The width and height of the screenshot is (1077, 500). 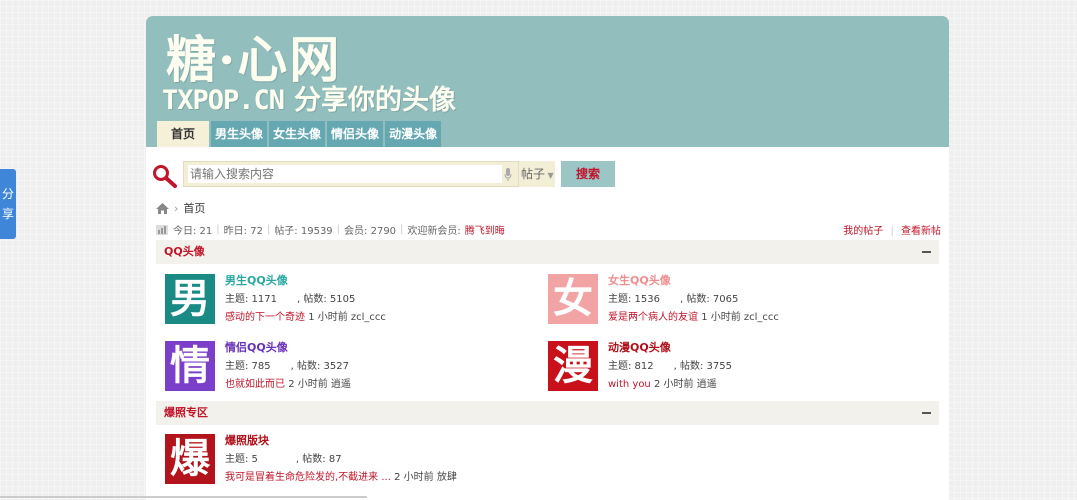 I want to click on last-post-meta: 2 小时前 放肆, so click(x=425, y=477).